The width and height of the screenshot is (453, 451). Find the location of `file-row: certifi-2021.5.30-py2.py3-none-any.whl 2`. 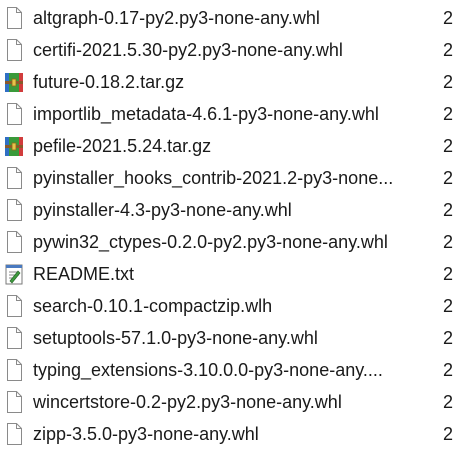

file-row: certifi-2021.5.30-py2.py3-none-any.whl 2 is located at coordinates (226, 50).